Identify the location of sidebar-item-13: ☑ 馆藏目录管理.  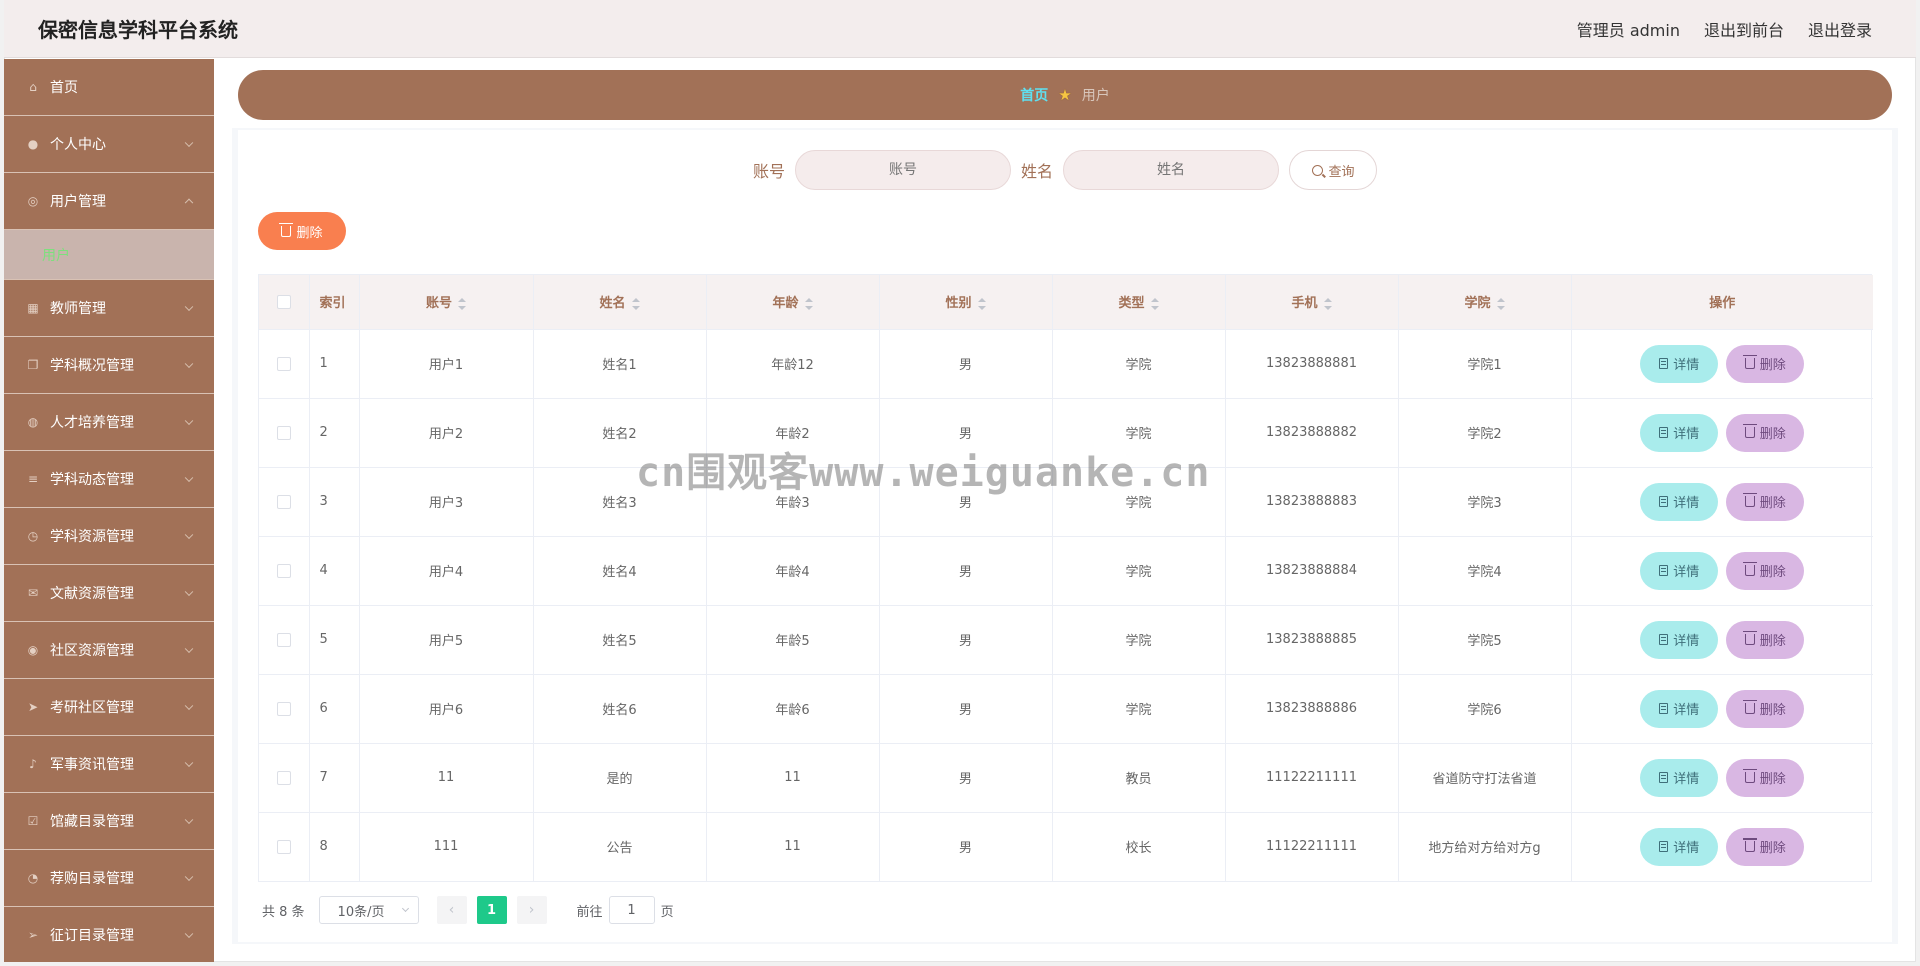
(109, 821).